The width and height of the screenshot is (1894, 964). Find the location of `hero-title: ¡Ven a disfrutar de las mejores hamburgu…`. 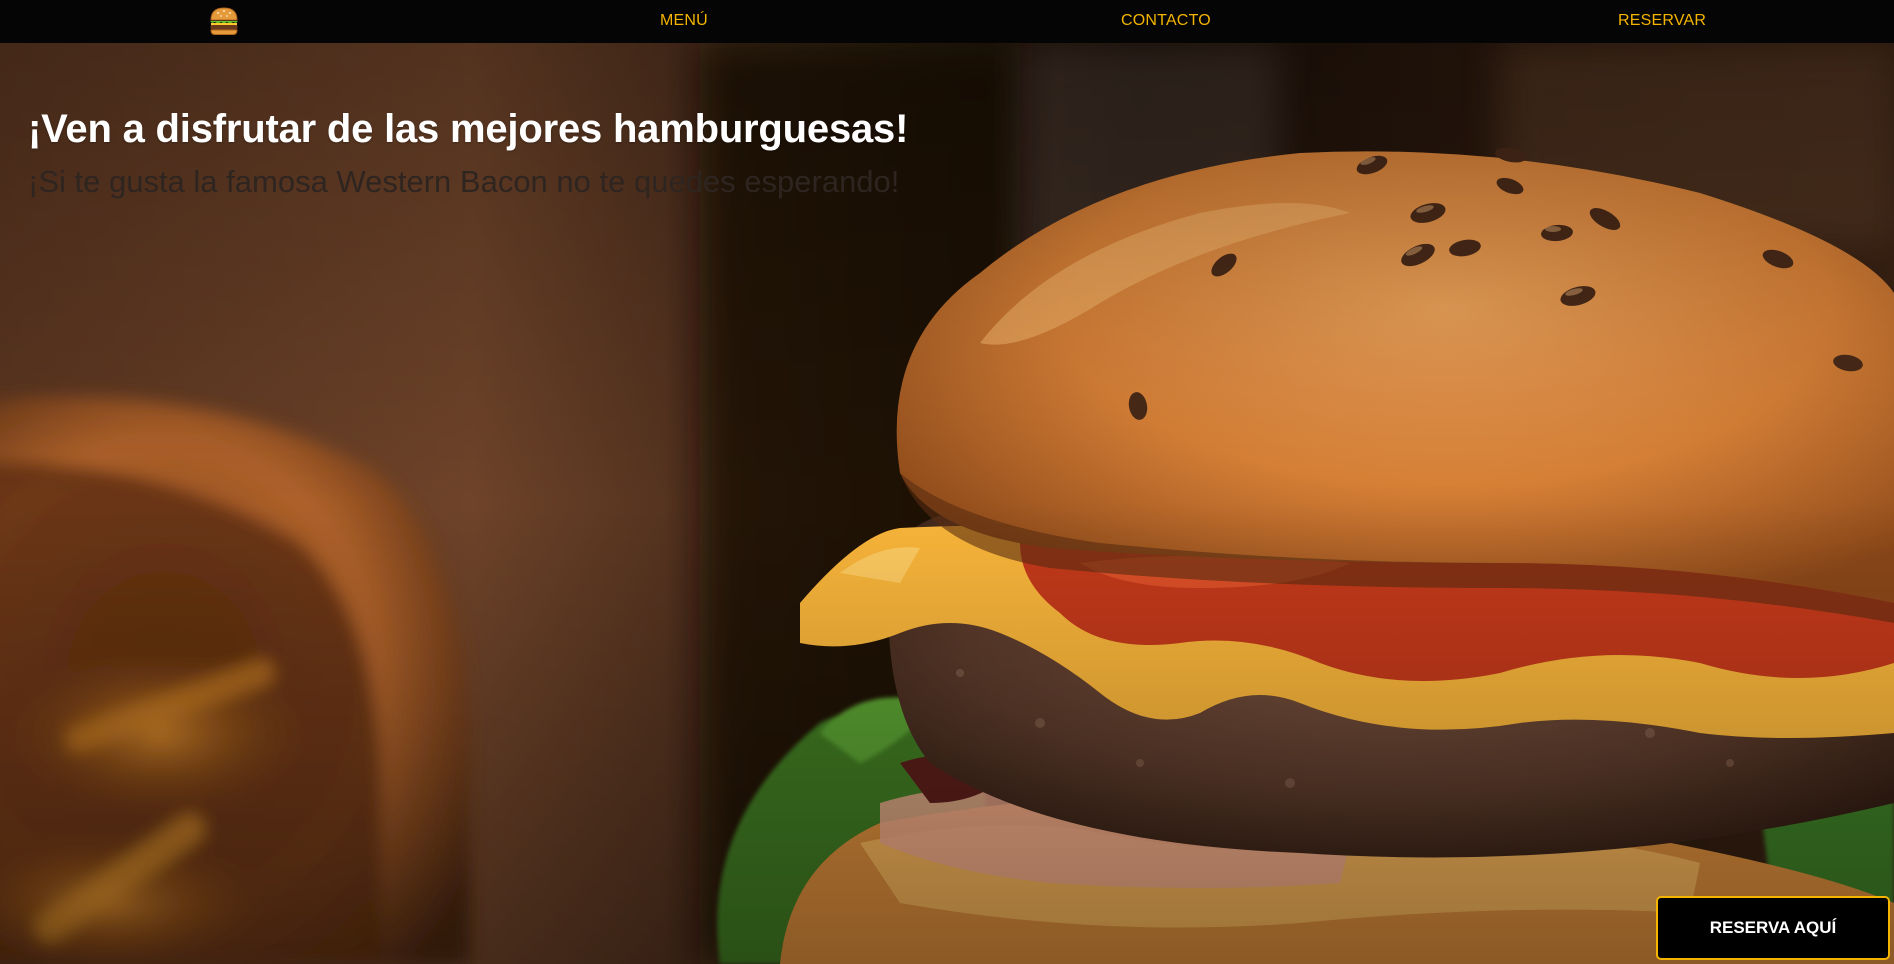

hero-title: ¡Ven a disfrutar de las mejores hamburgu… is located at coordinates (468, 129).